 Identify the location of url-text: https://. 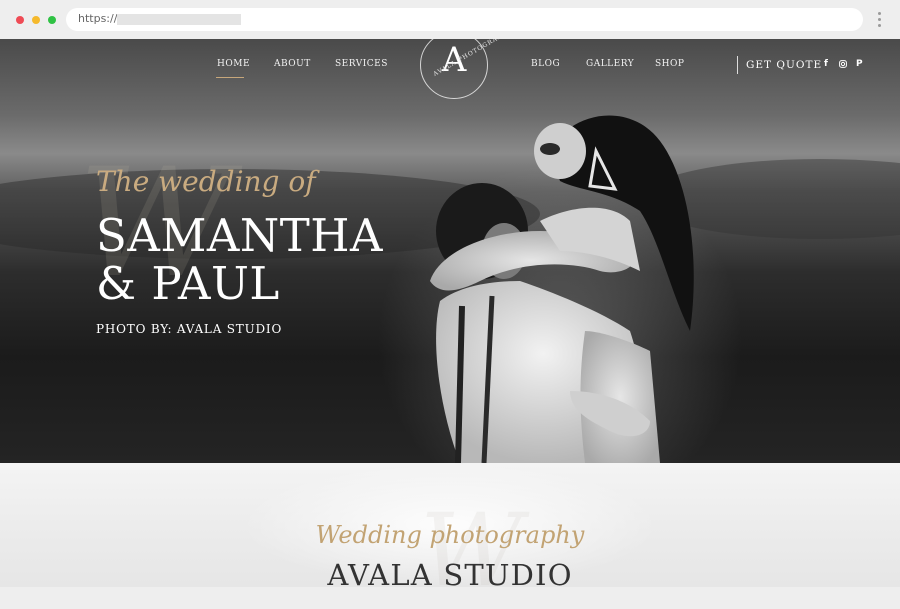
(98, 18).